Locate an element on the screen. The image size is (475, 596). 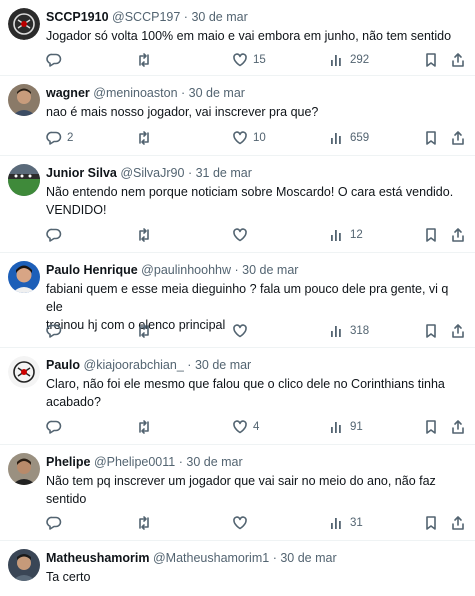
analytics-icon is located at coordinates (336, 138).